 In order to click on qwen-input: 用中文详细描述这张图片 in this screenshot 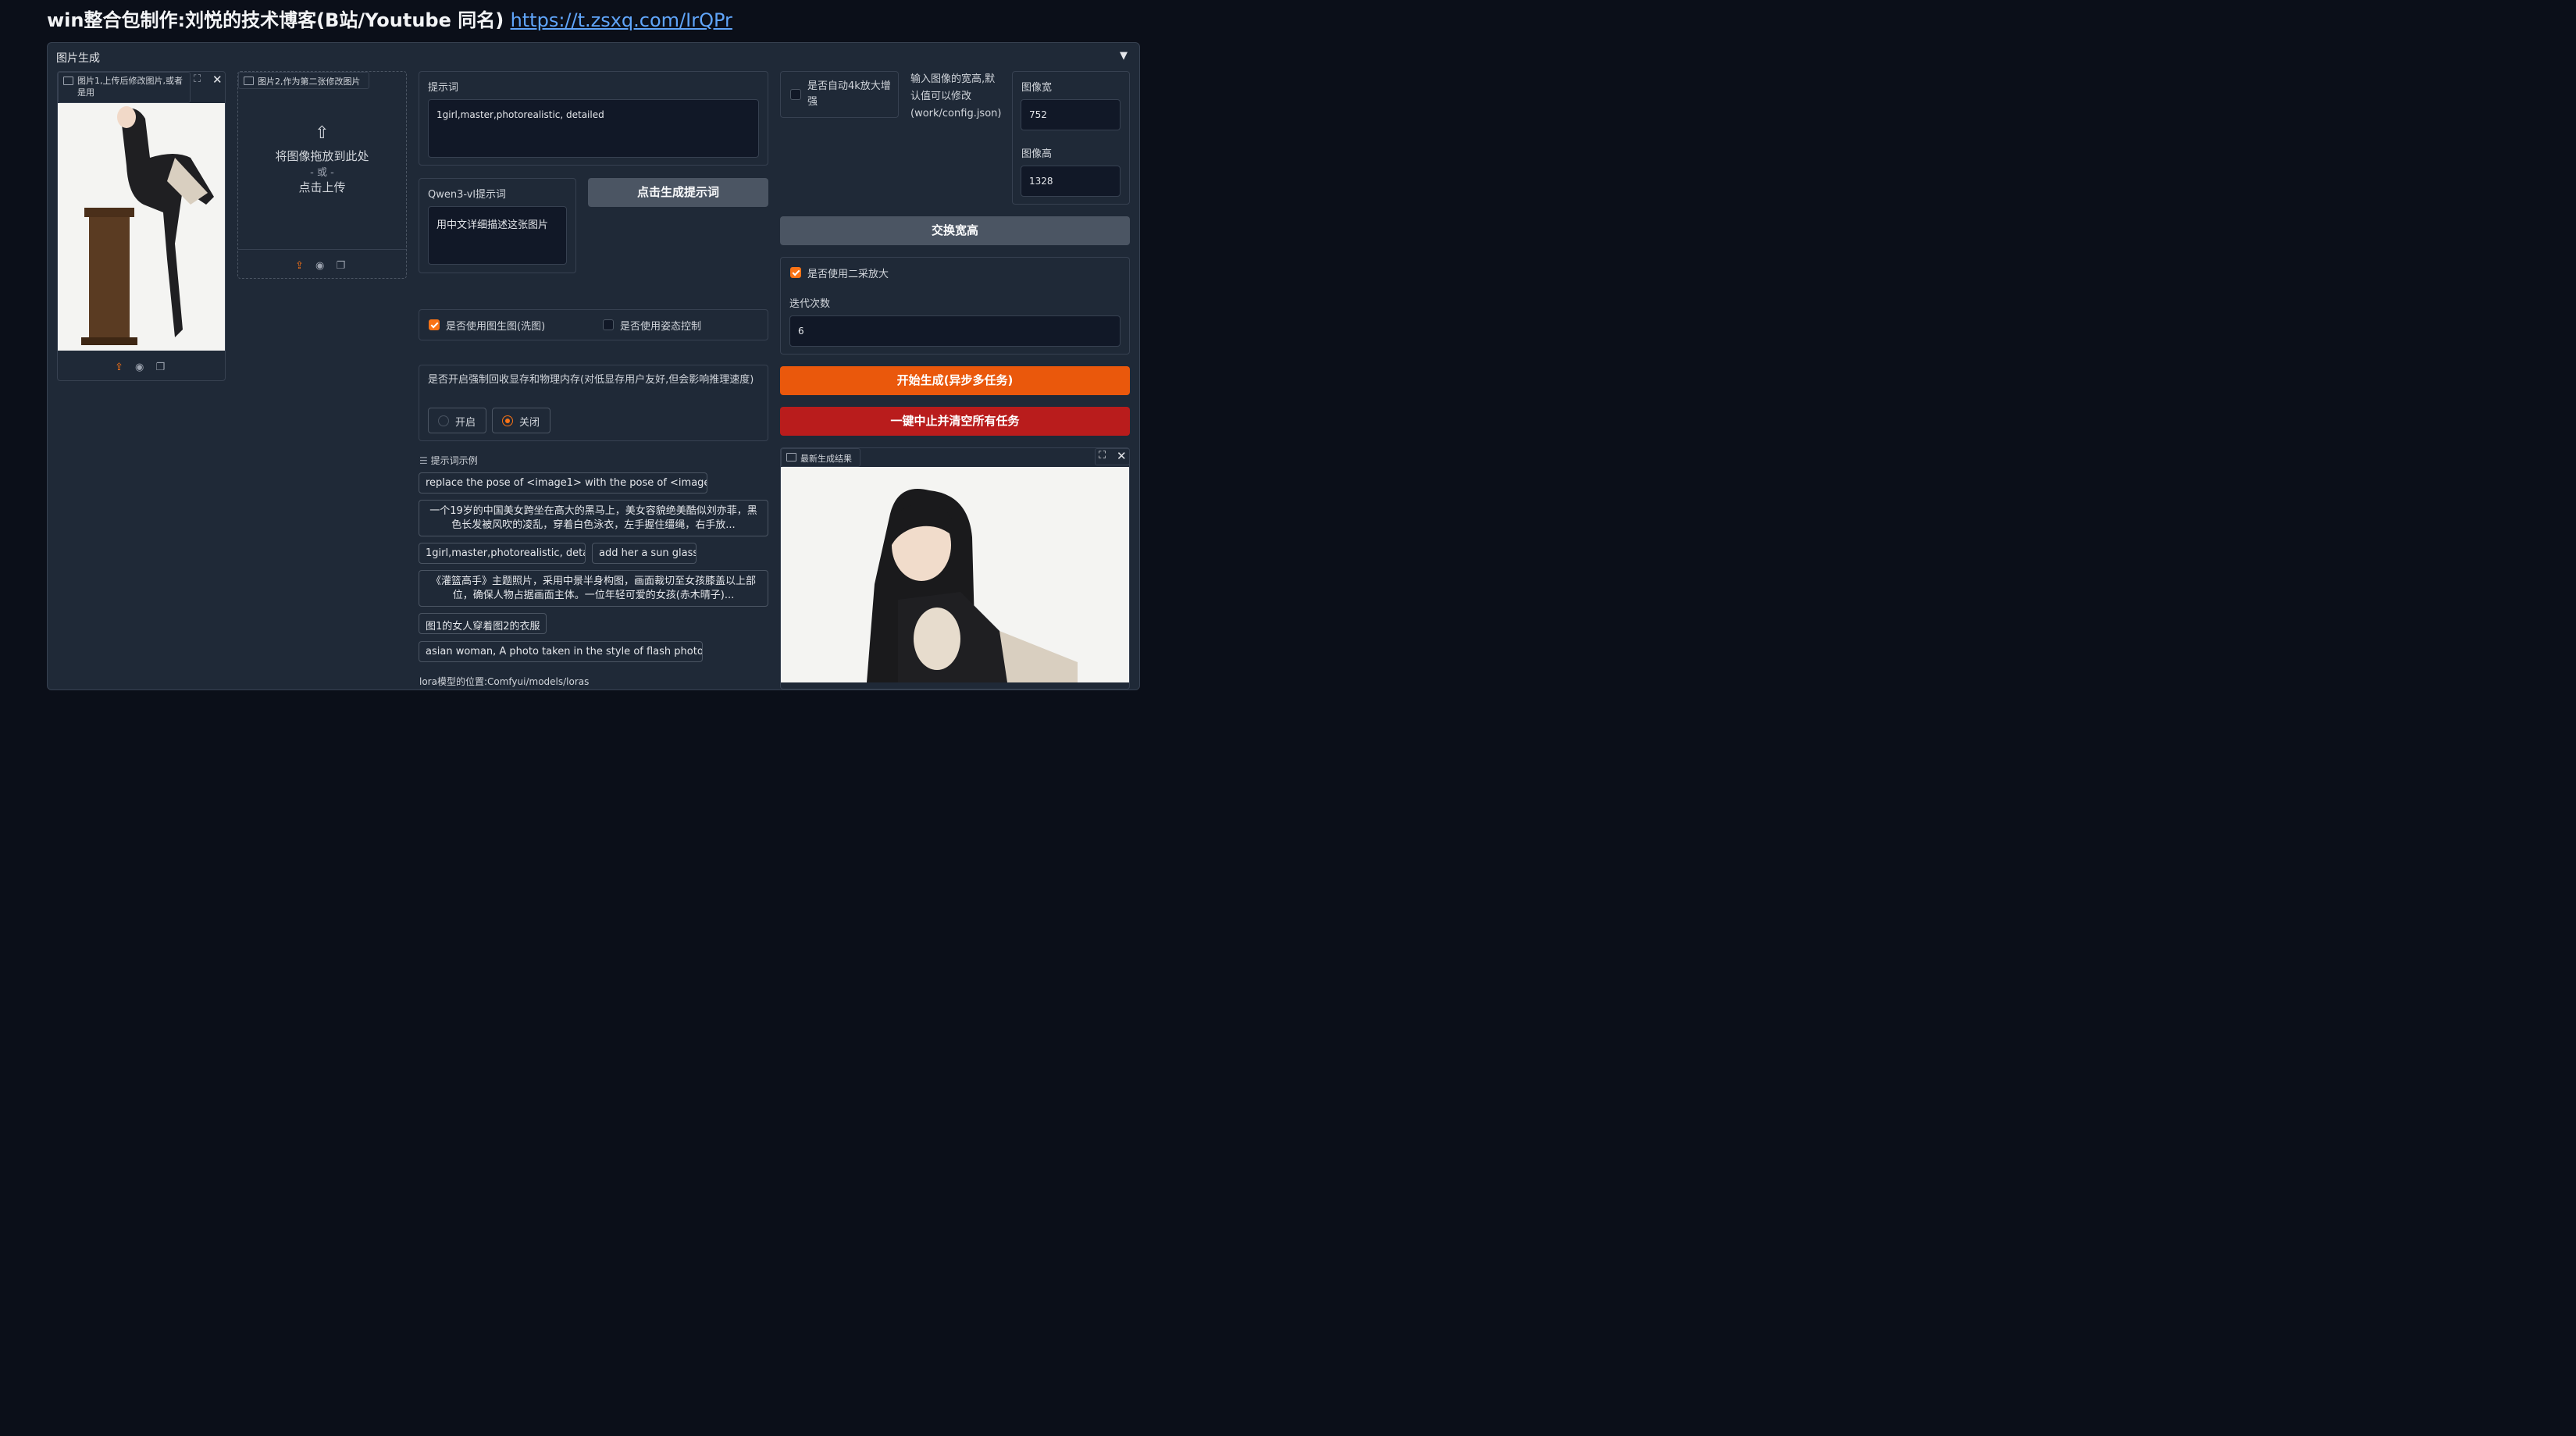, I will do `click(498, 235)`.